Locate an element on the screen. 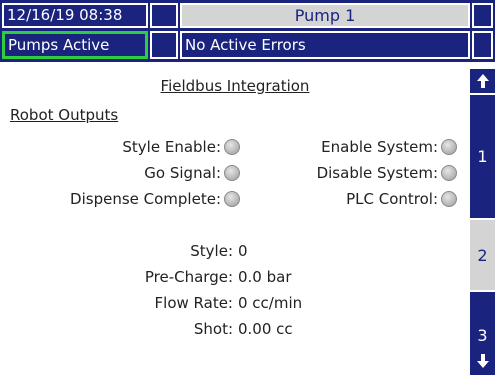 The width and height of the screenshot is (495, 375). screen-title: Fieldbus Integration is located at coordinates (235, 86).